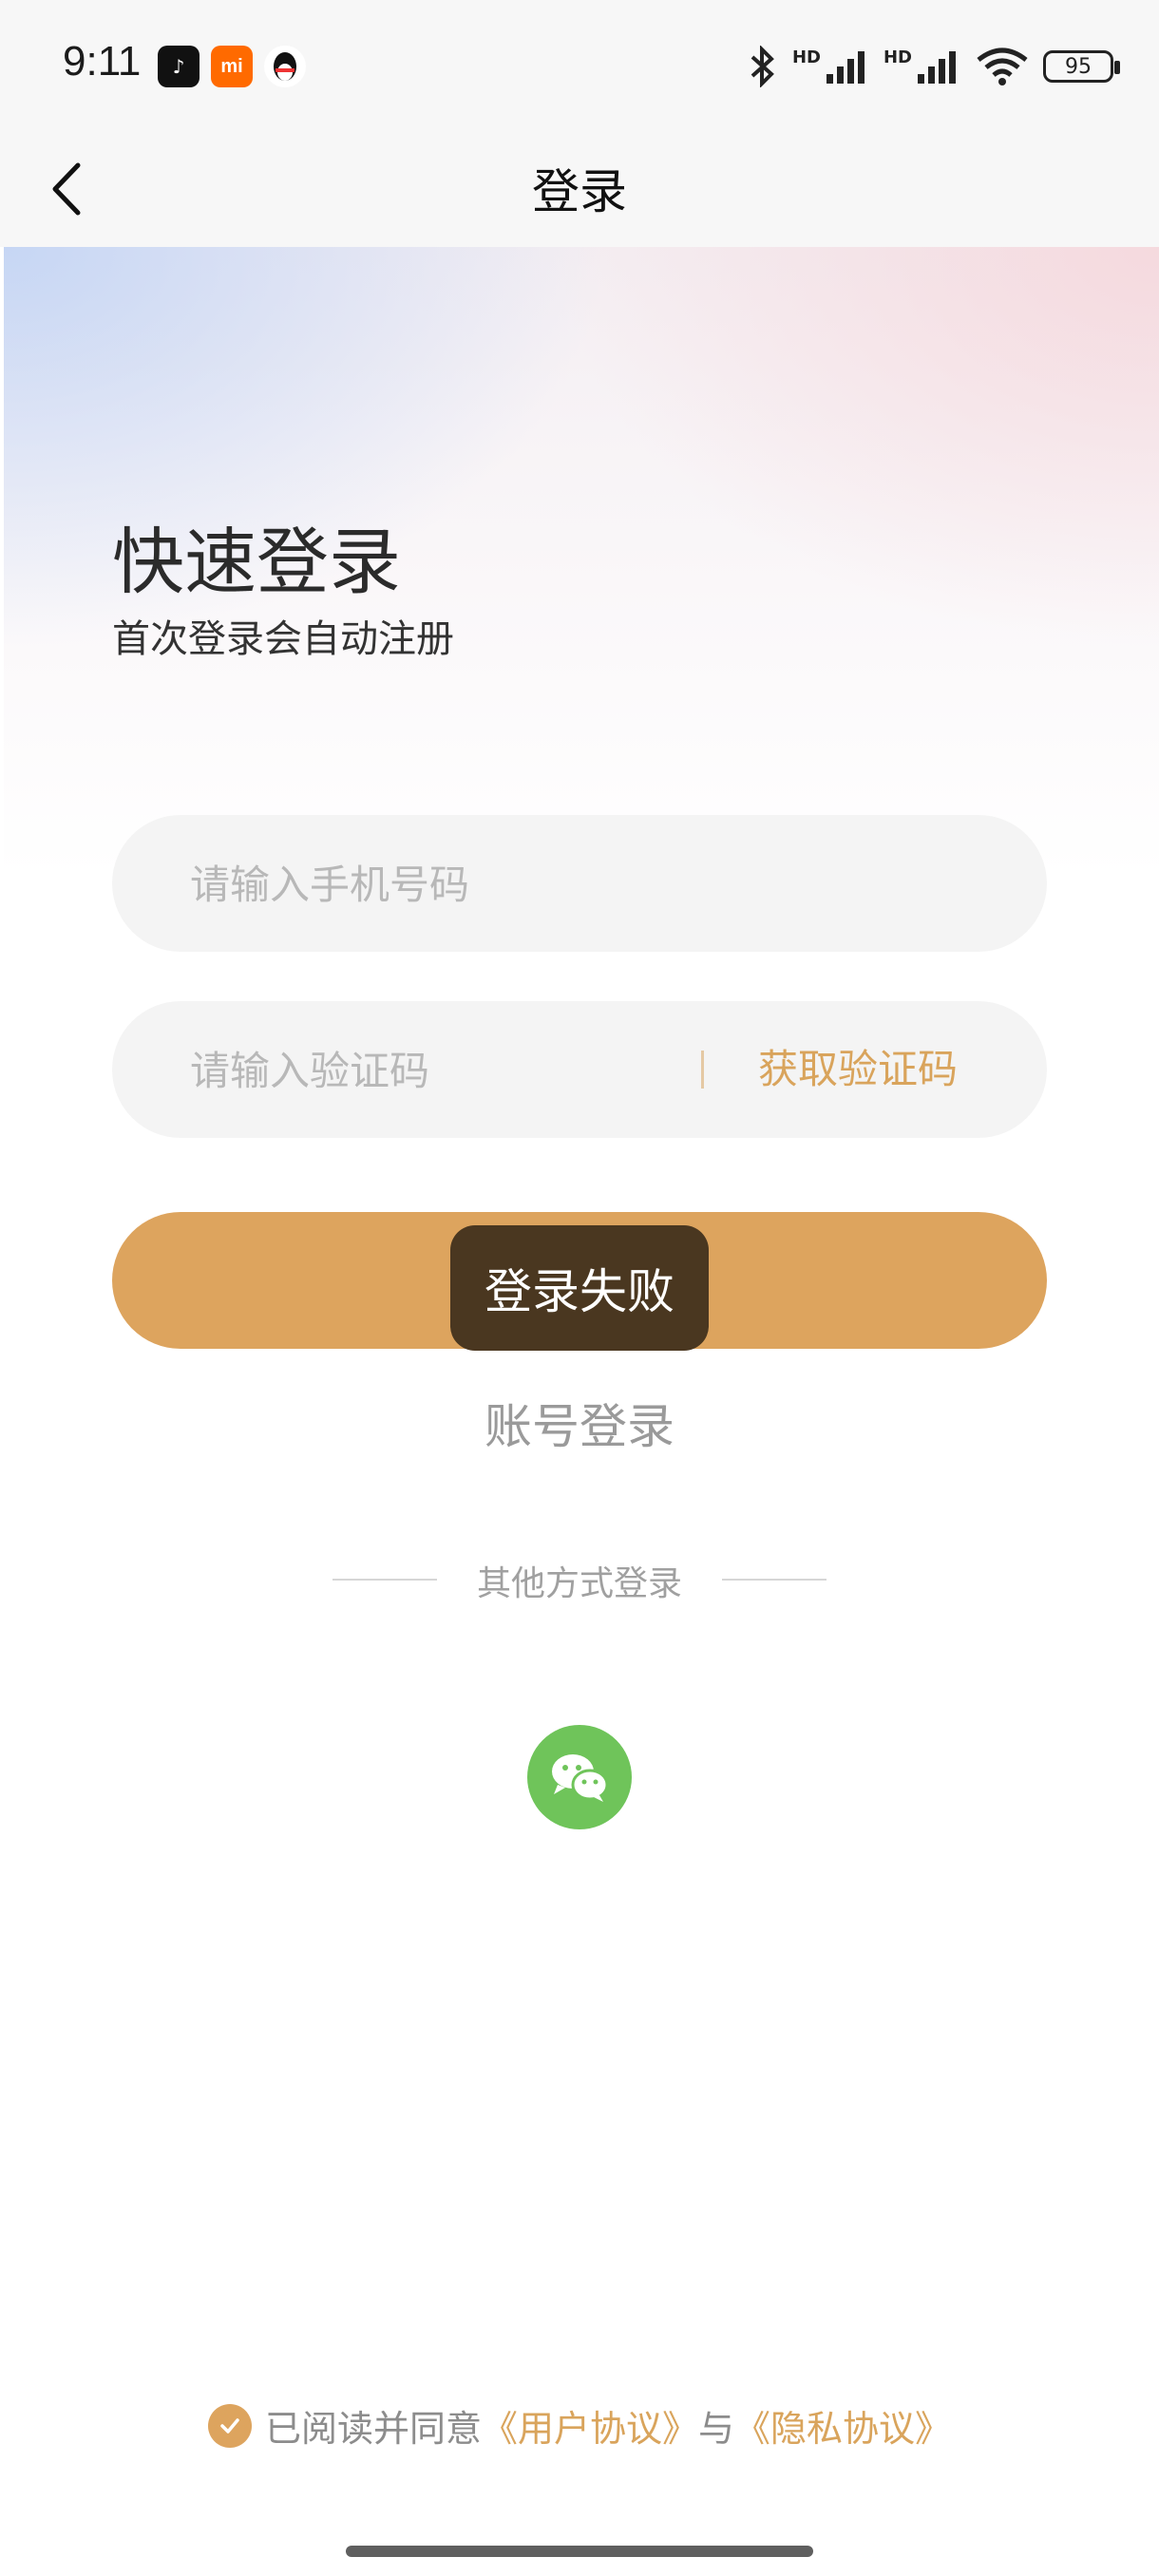  I want to click on wechat-login-button, so click(579, 1777).